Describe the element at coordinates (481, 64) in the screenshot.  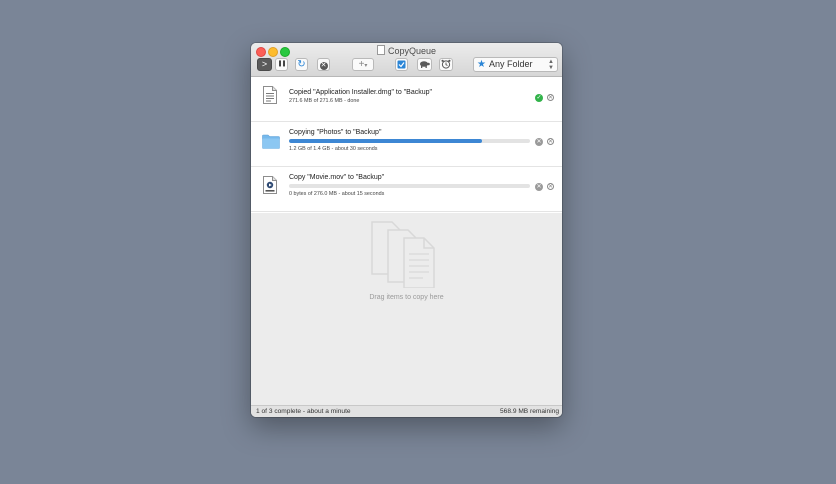
I see `star-icon: ★` at that location.